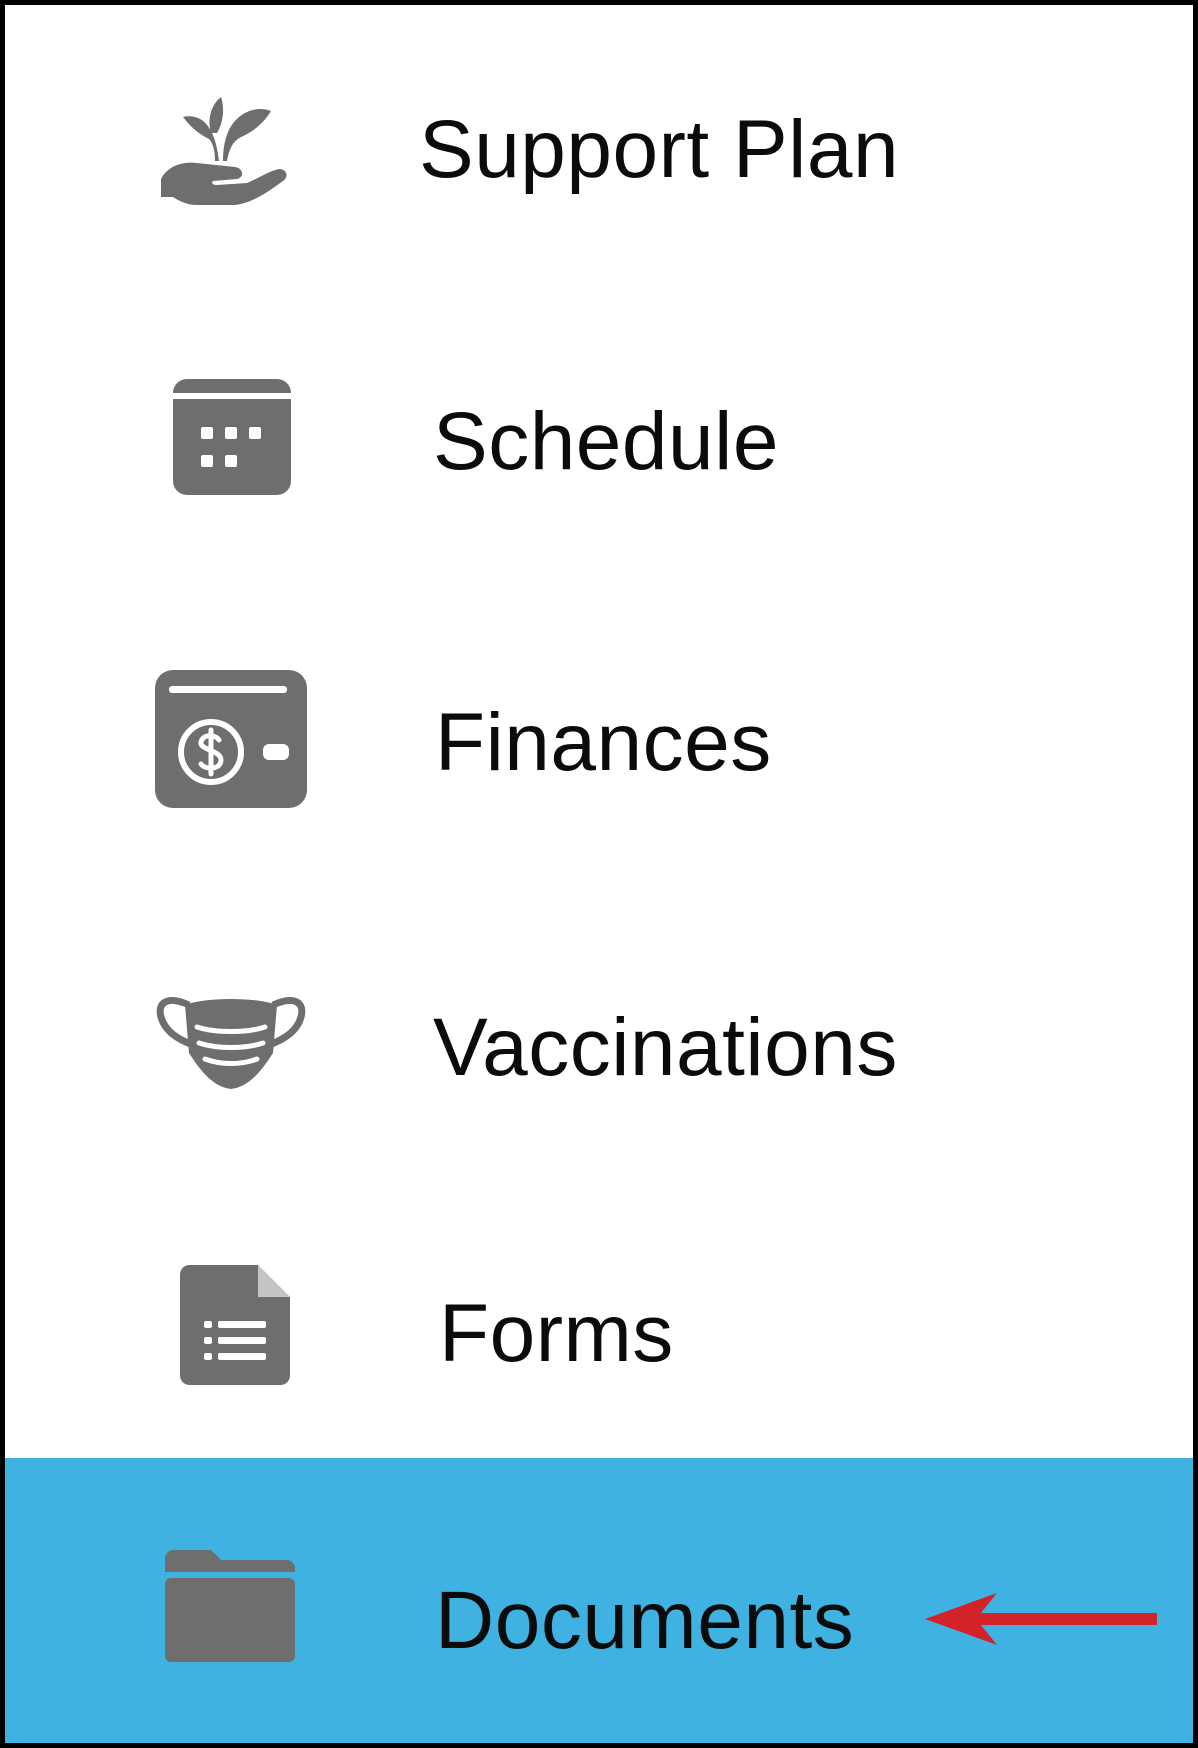  I want to click on sidebar-item-vaccinations: Vaccinations, so click(599, 1035).